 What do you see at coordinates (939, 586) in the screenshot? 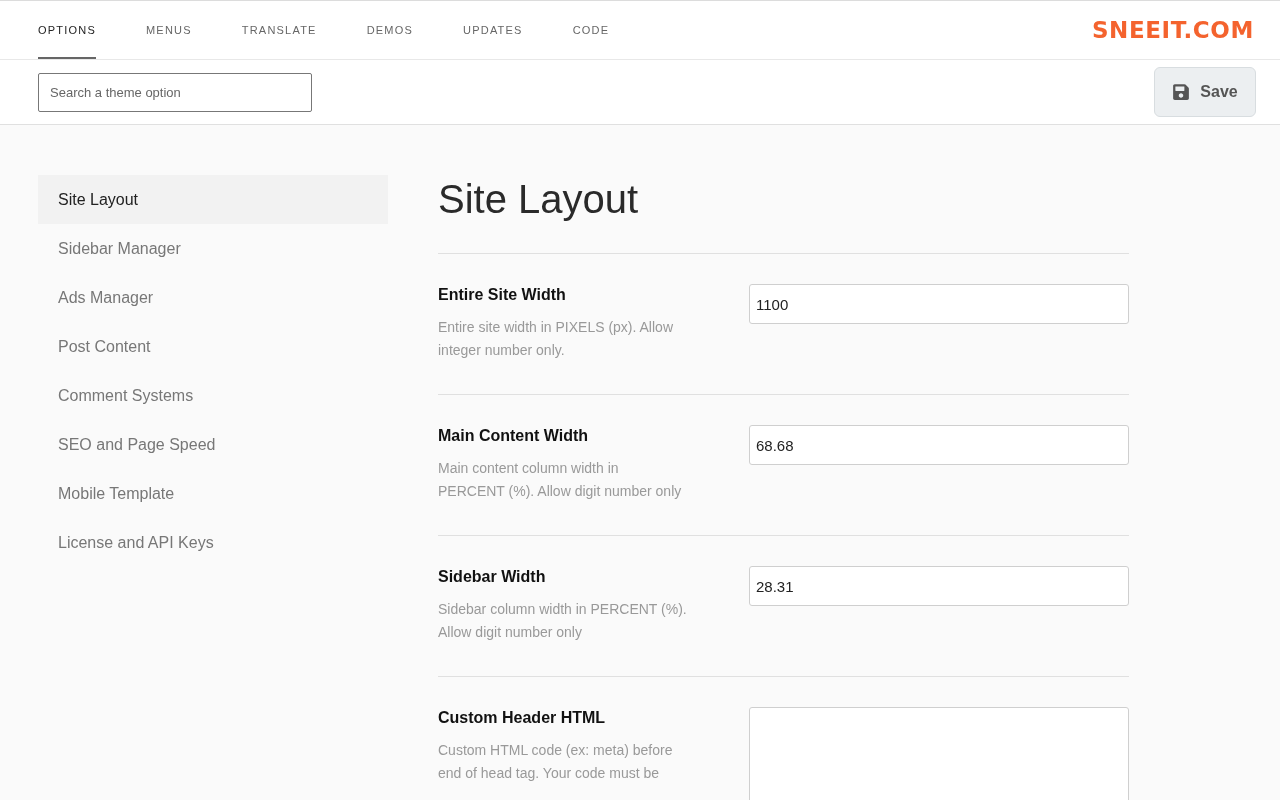
I see `text-input: 28.31` at bounding box center [939, 586].